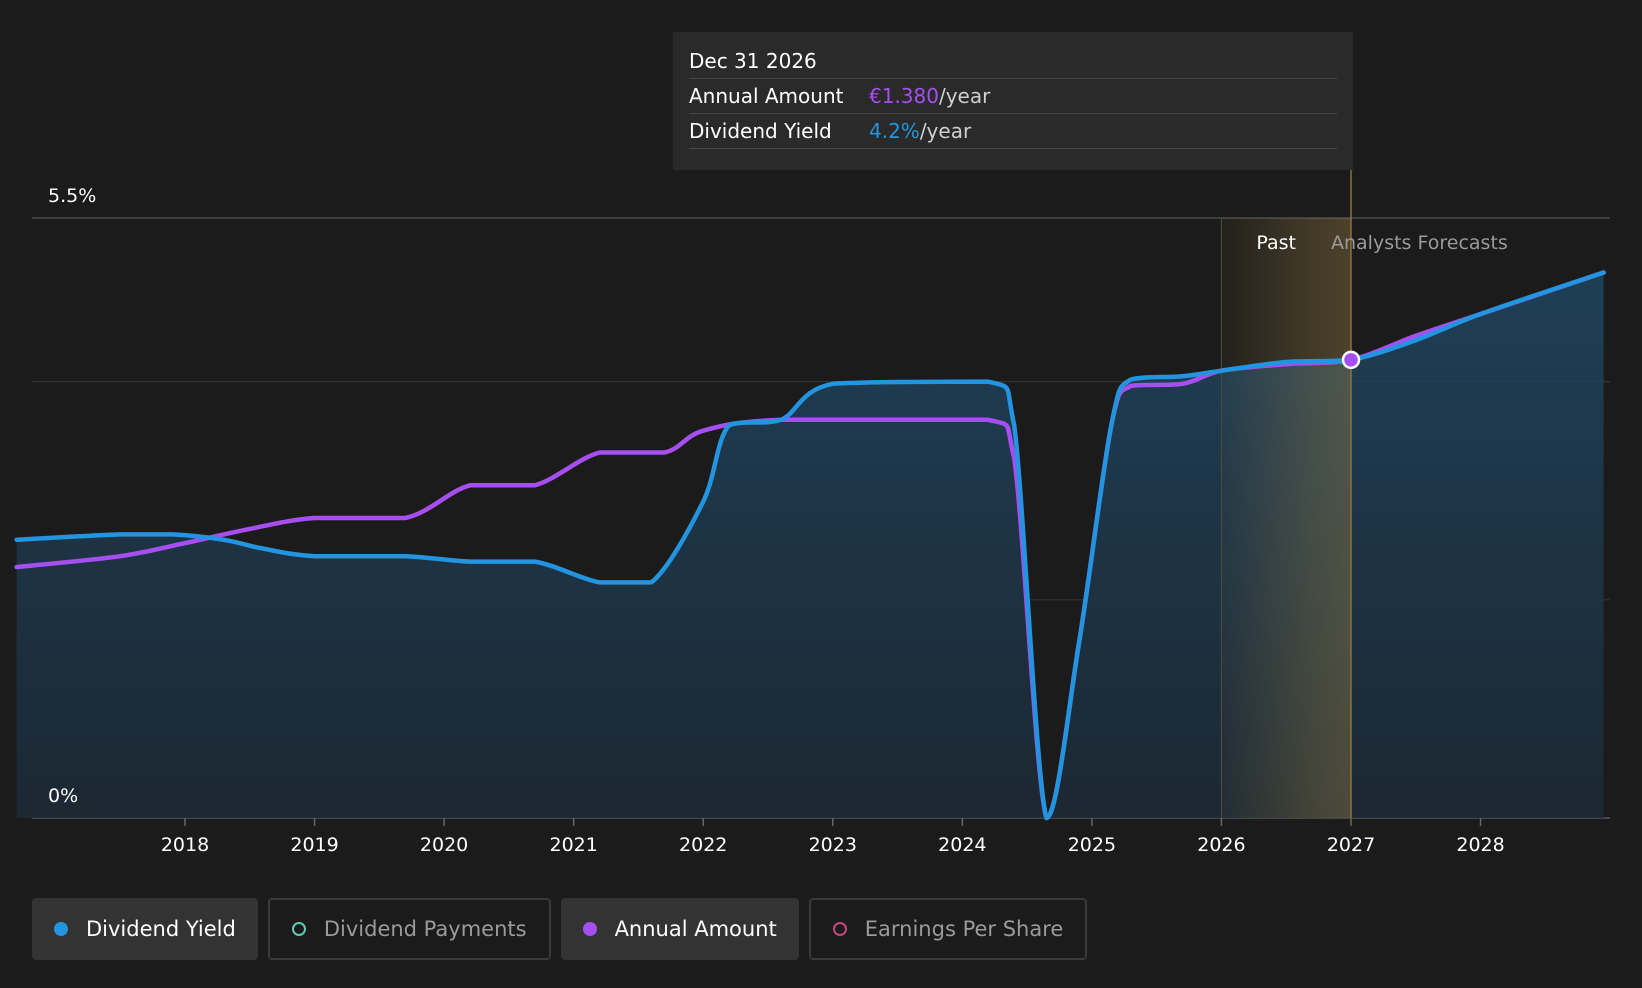 The height and width of the screenshot is (988, 1642). I want to click on x-tick-label: 2022, so click(703, 845).